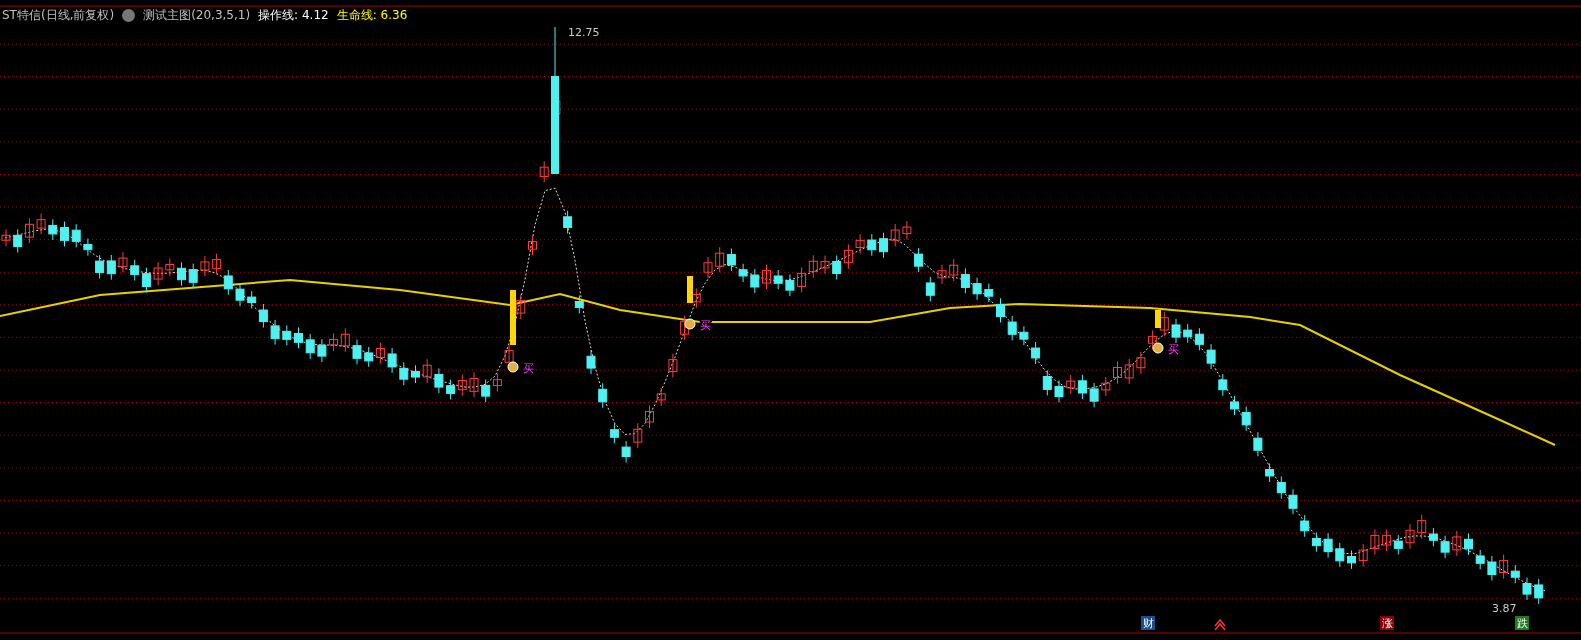 This screenshot has height=640, width=1581. What do you see at coordinates (584, 32) in the screenshot?
I see `high-price-label: 12.75` at bounding box center [584, 32].